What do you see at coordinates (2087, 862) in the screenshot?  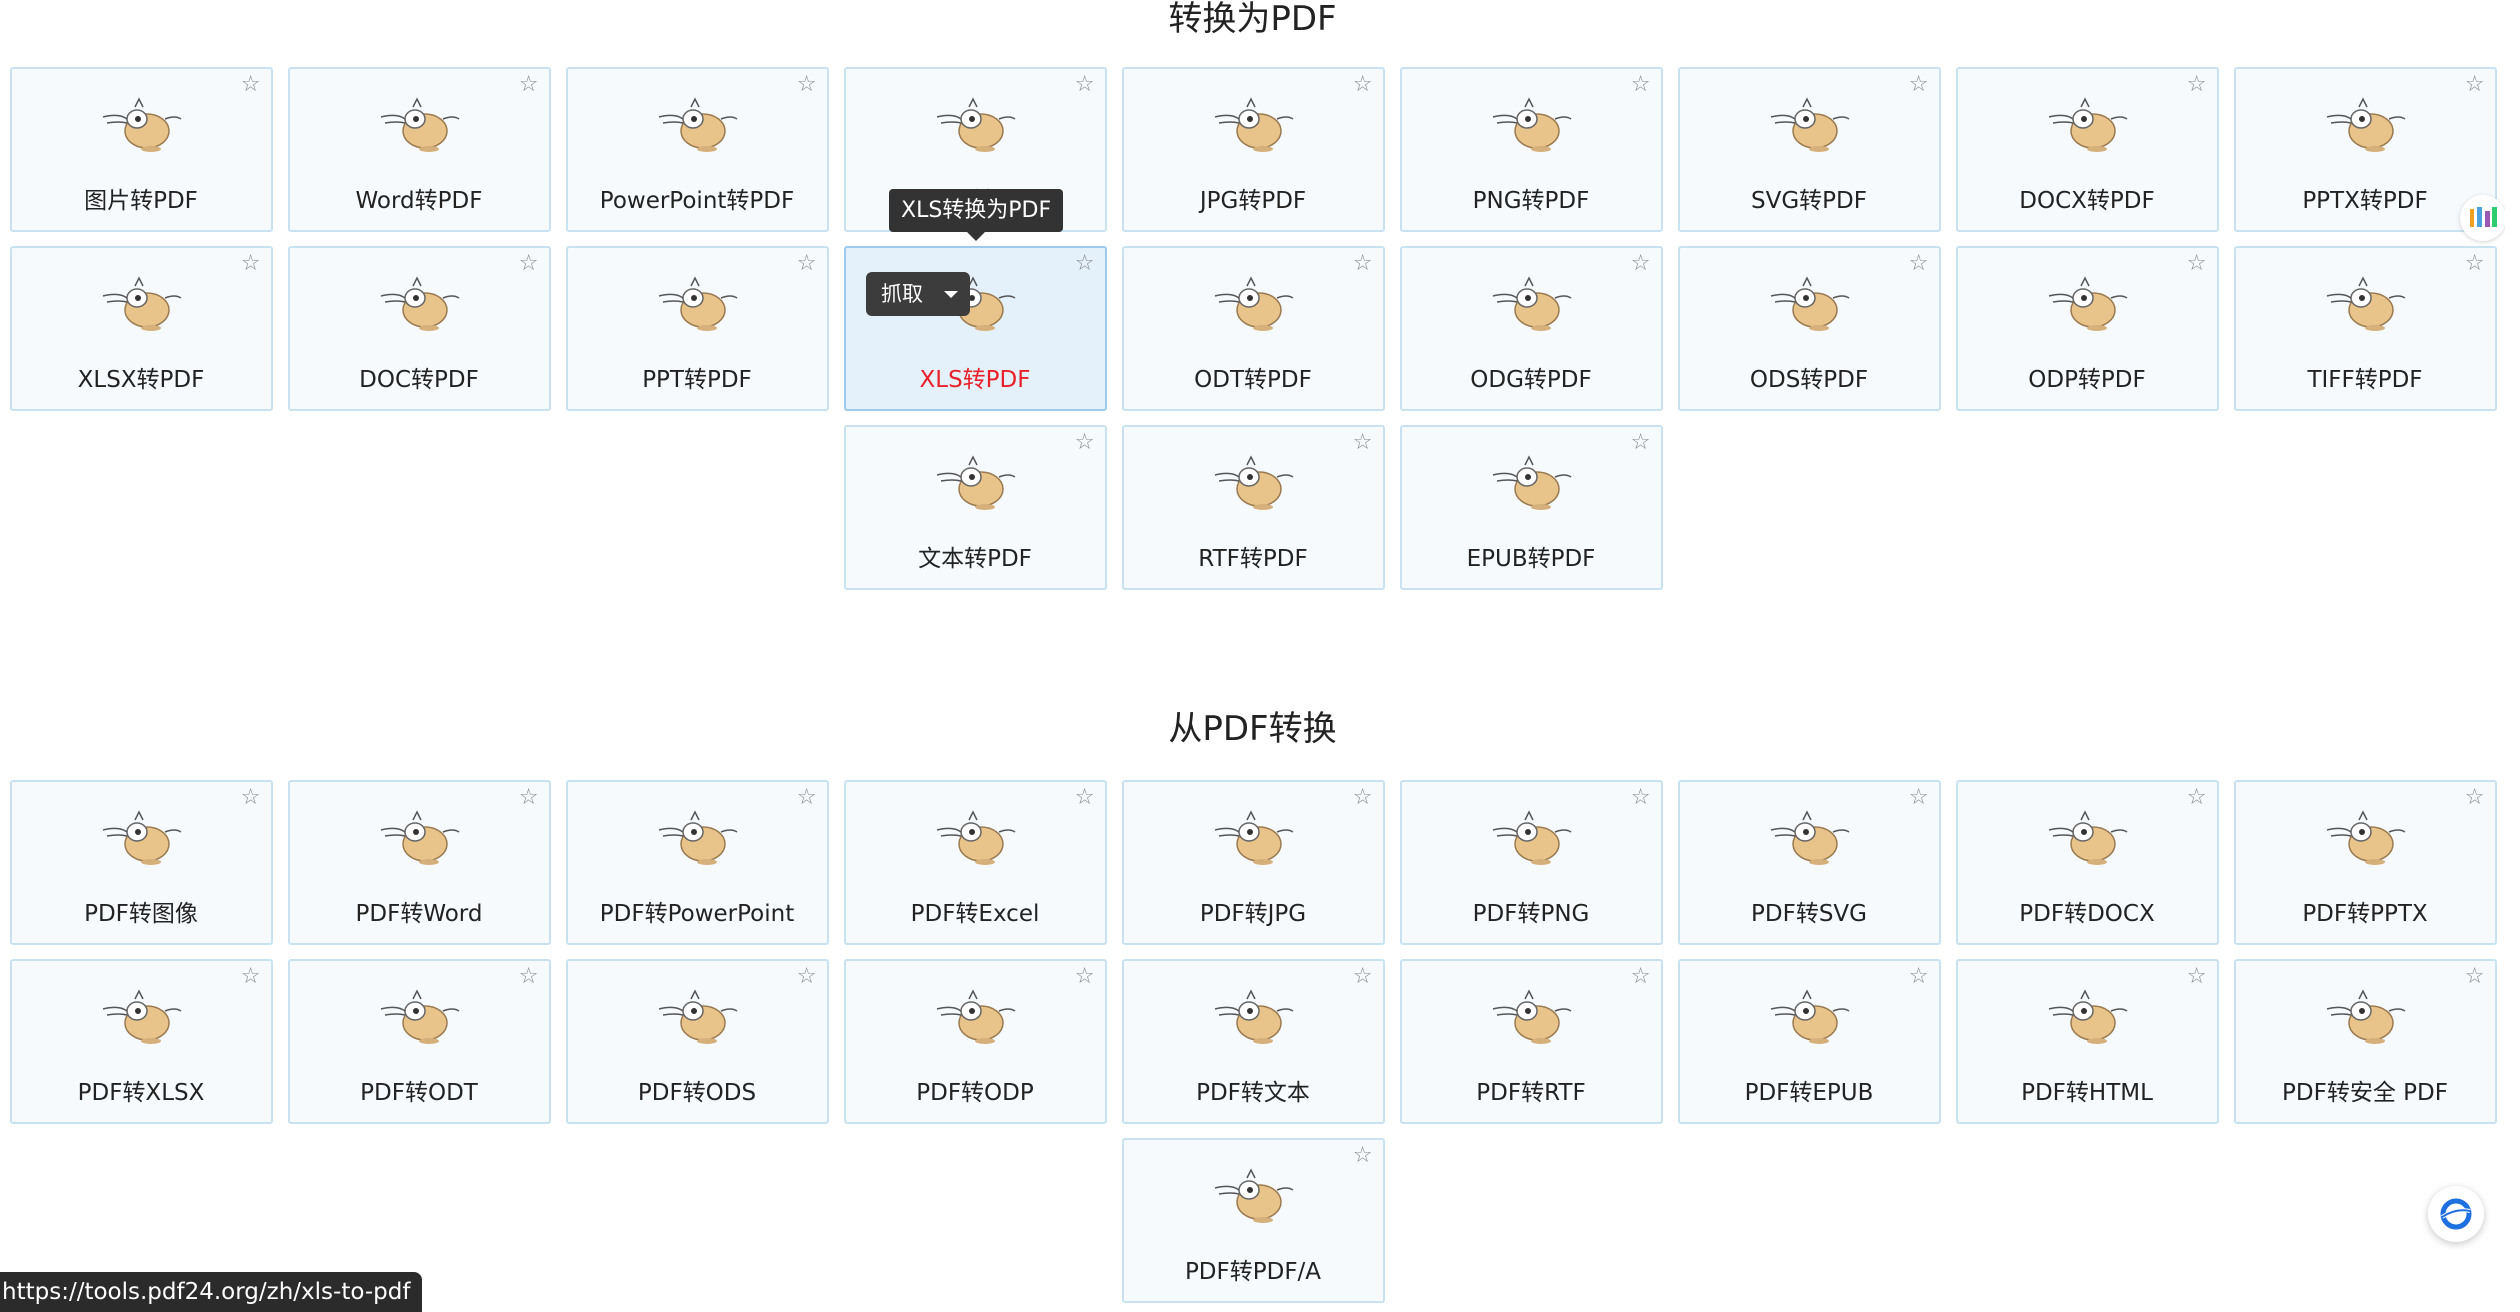 I see `tool-tile: ☆ PDF转DOCX` at bounding box center [2087, 862].